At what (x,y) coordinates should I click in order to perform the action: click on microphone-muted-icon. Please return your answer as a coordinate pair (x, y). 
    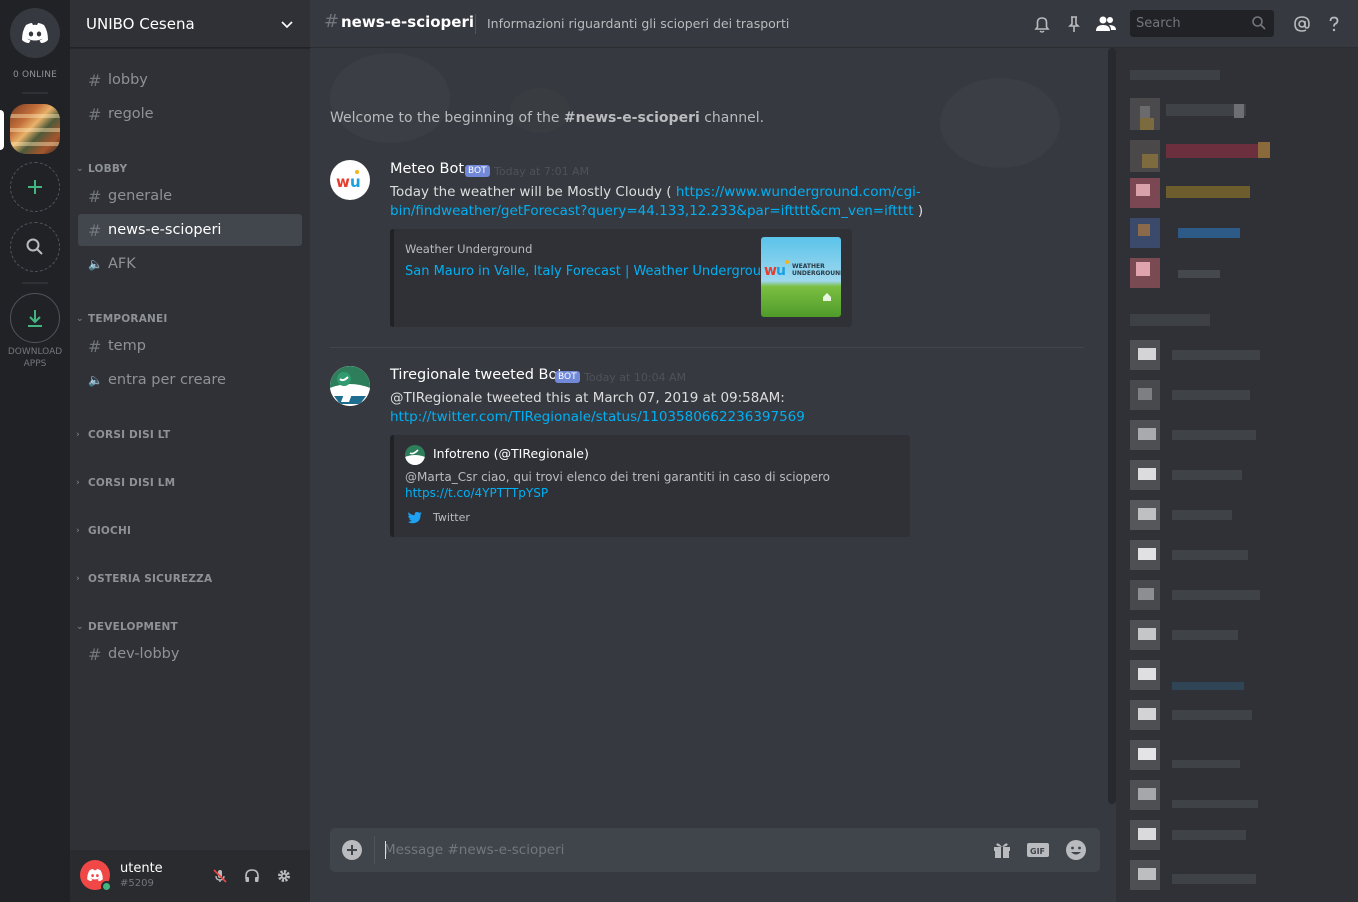
    Looking at the image, I should click on (220, 876).